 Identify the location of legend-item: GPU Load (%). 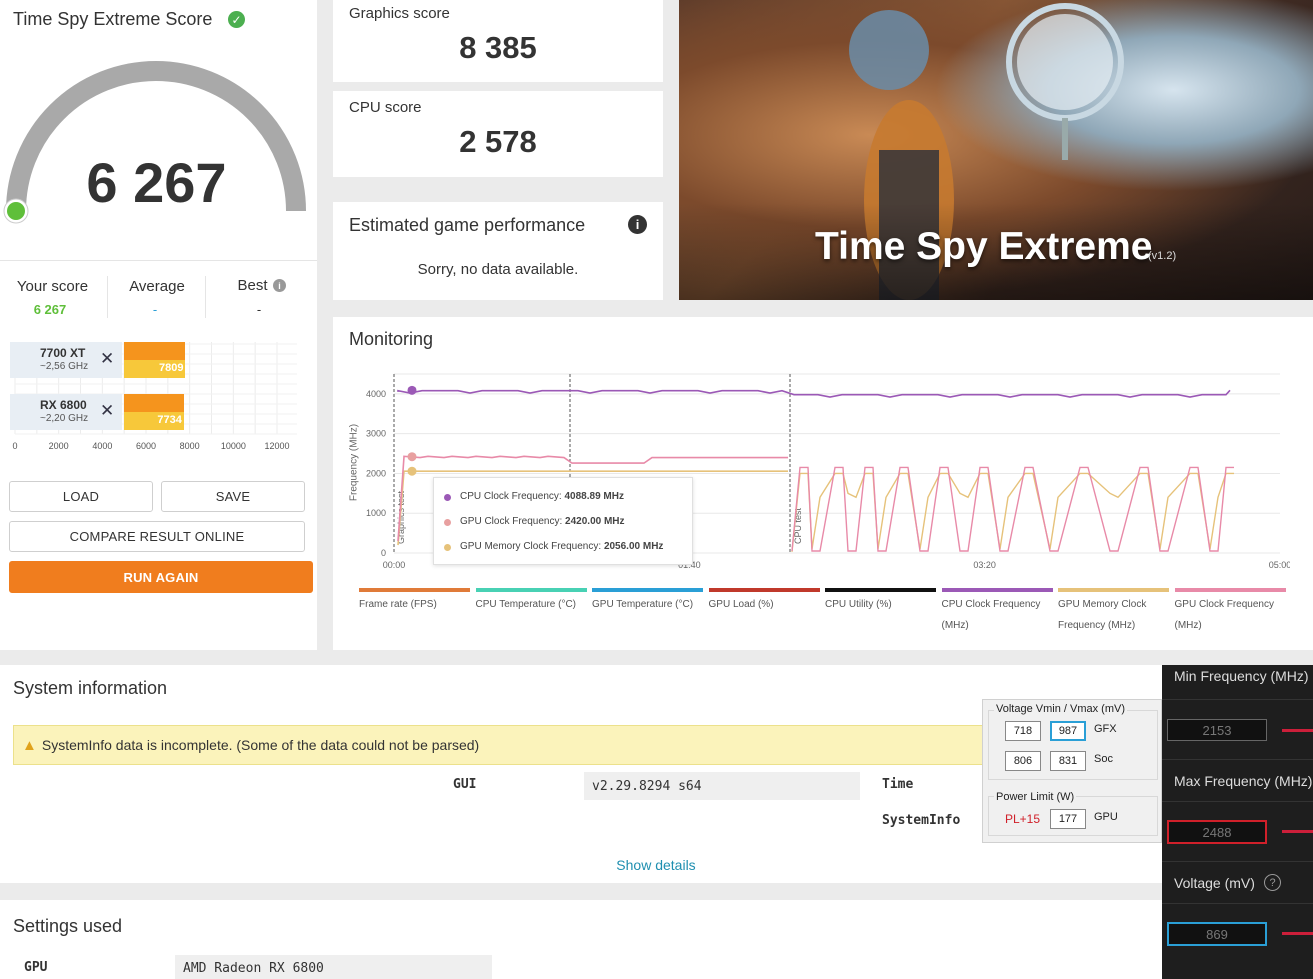
(764, 601).